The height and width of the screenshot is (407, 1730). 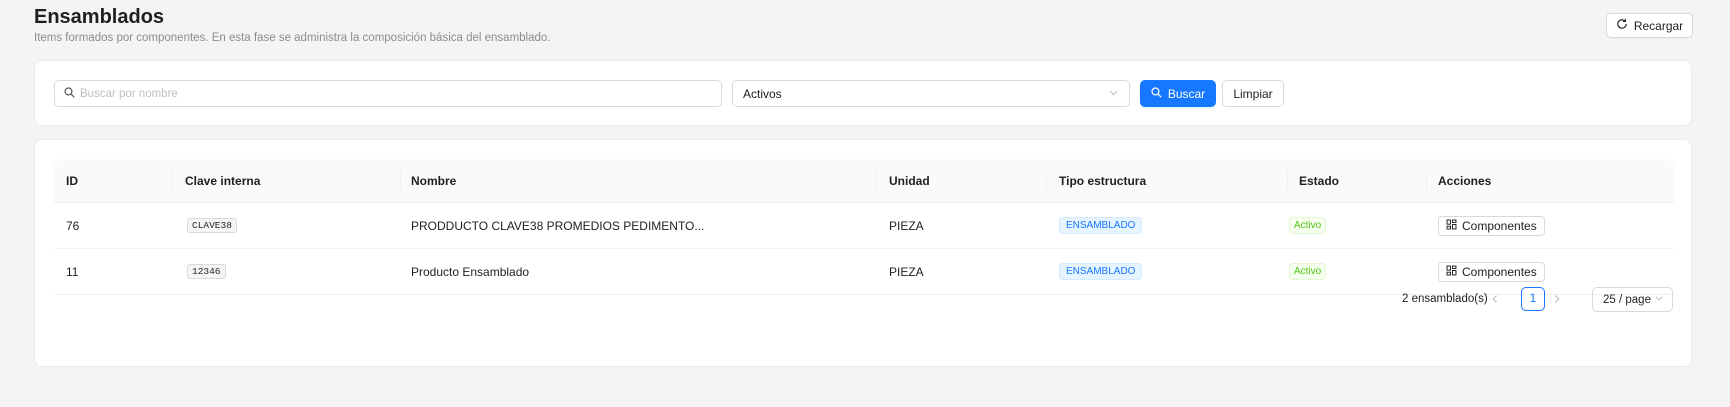 What do you see at coordinates (1533, 299) in the screenshot?
I see `pagination-page-current: 1` at bounding box center [1533, 299].